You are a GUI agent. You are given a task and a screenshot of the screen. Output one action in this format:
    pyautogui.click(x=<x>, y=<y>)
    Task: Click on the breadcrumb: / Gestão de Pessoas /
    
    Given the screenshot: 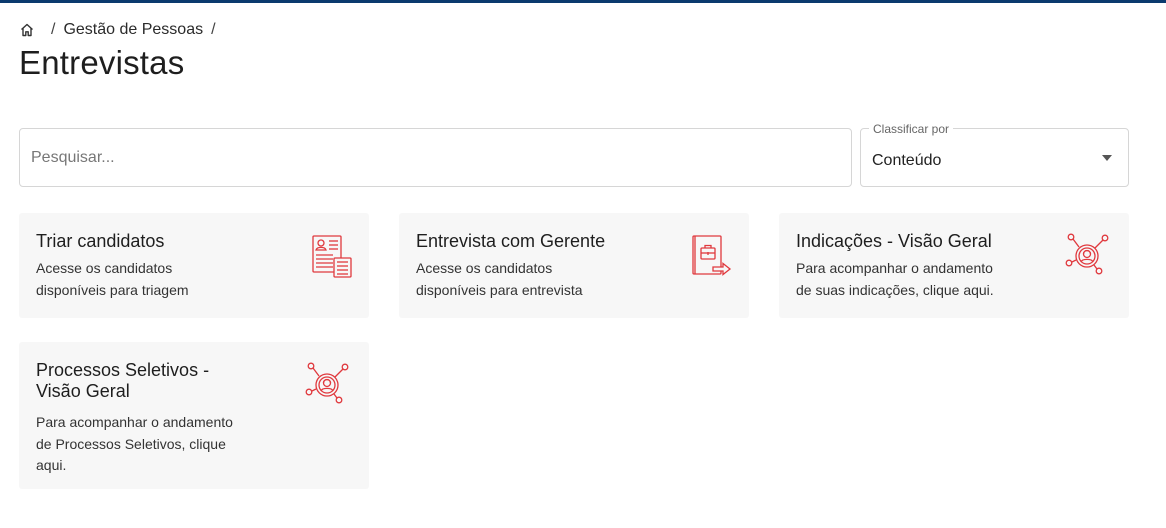 What is the action you would take?
    pyautogui.click(x=121, y=30)
    